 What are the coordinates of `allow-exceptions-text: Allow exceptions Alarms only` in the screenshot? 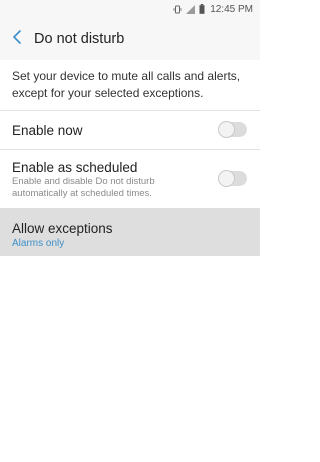 It's located at (62, 235).